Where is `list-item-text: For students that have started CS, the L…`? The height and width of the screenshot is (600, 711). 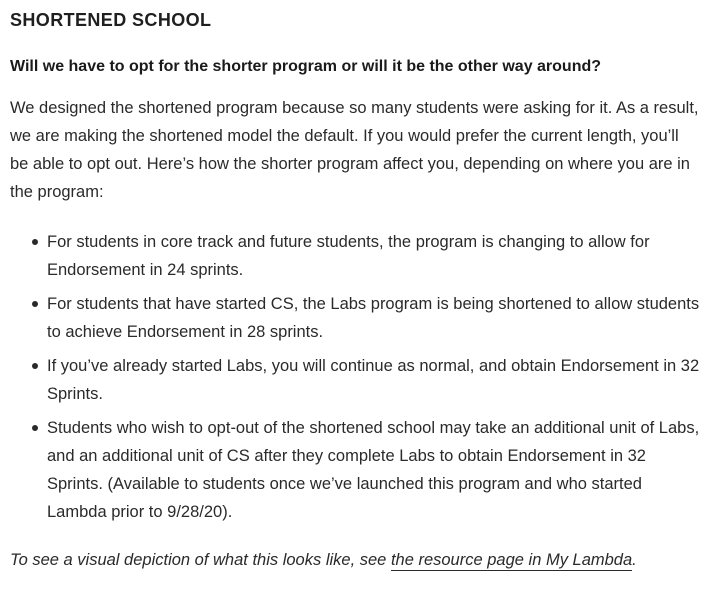
list-item-text: For students that have started CS, the L… is located at coordinates (373, 318).